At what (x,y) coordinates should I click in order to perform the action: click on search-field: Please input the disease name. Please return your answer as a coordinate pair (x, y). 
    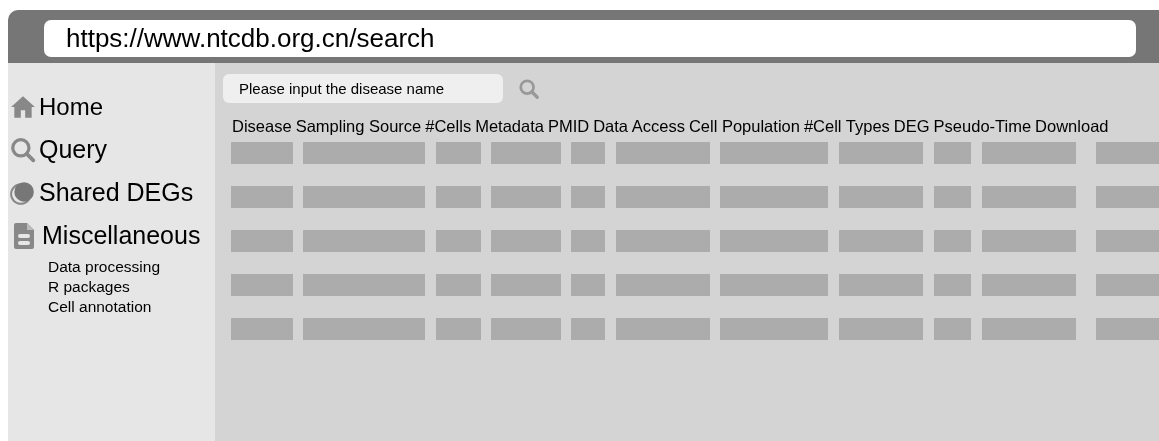
    Looking at the image, I should click on (363, 88).